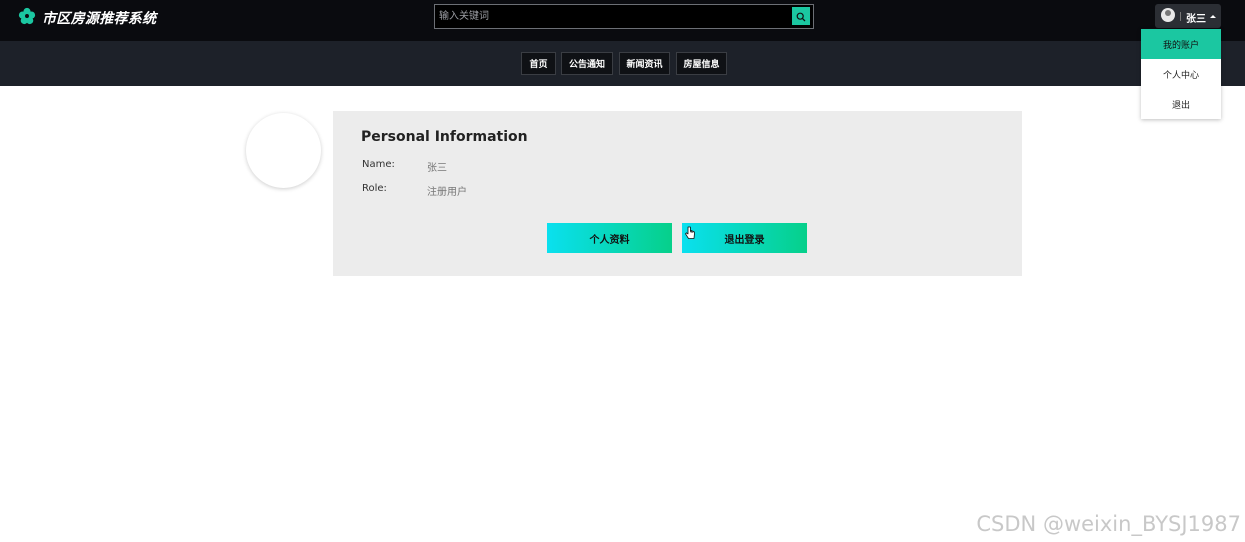  I want to click on top-bar: 市区房源推荐系统 张三, so click(622, 20).